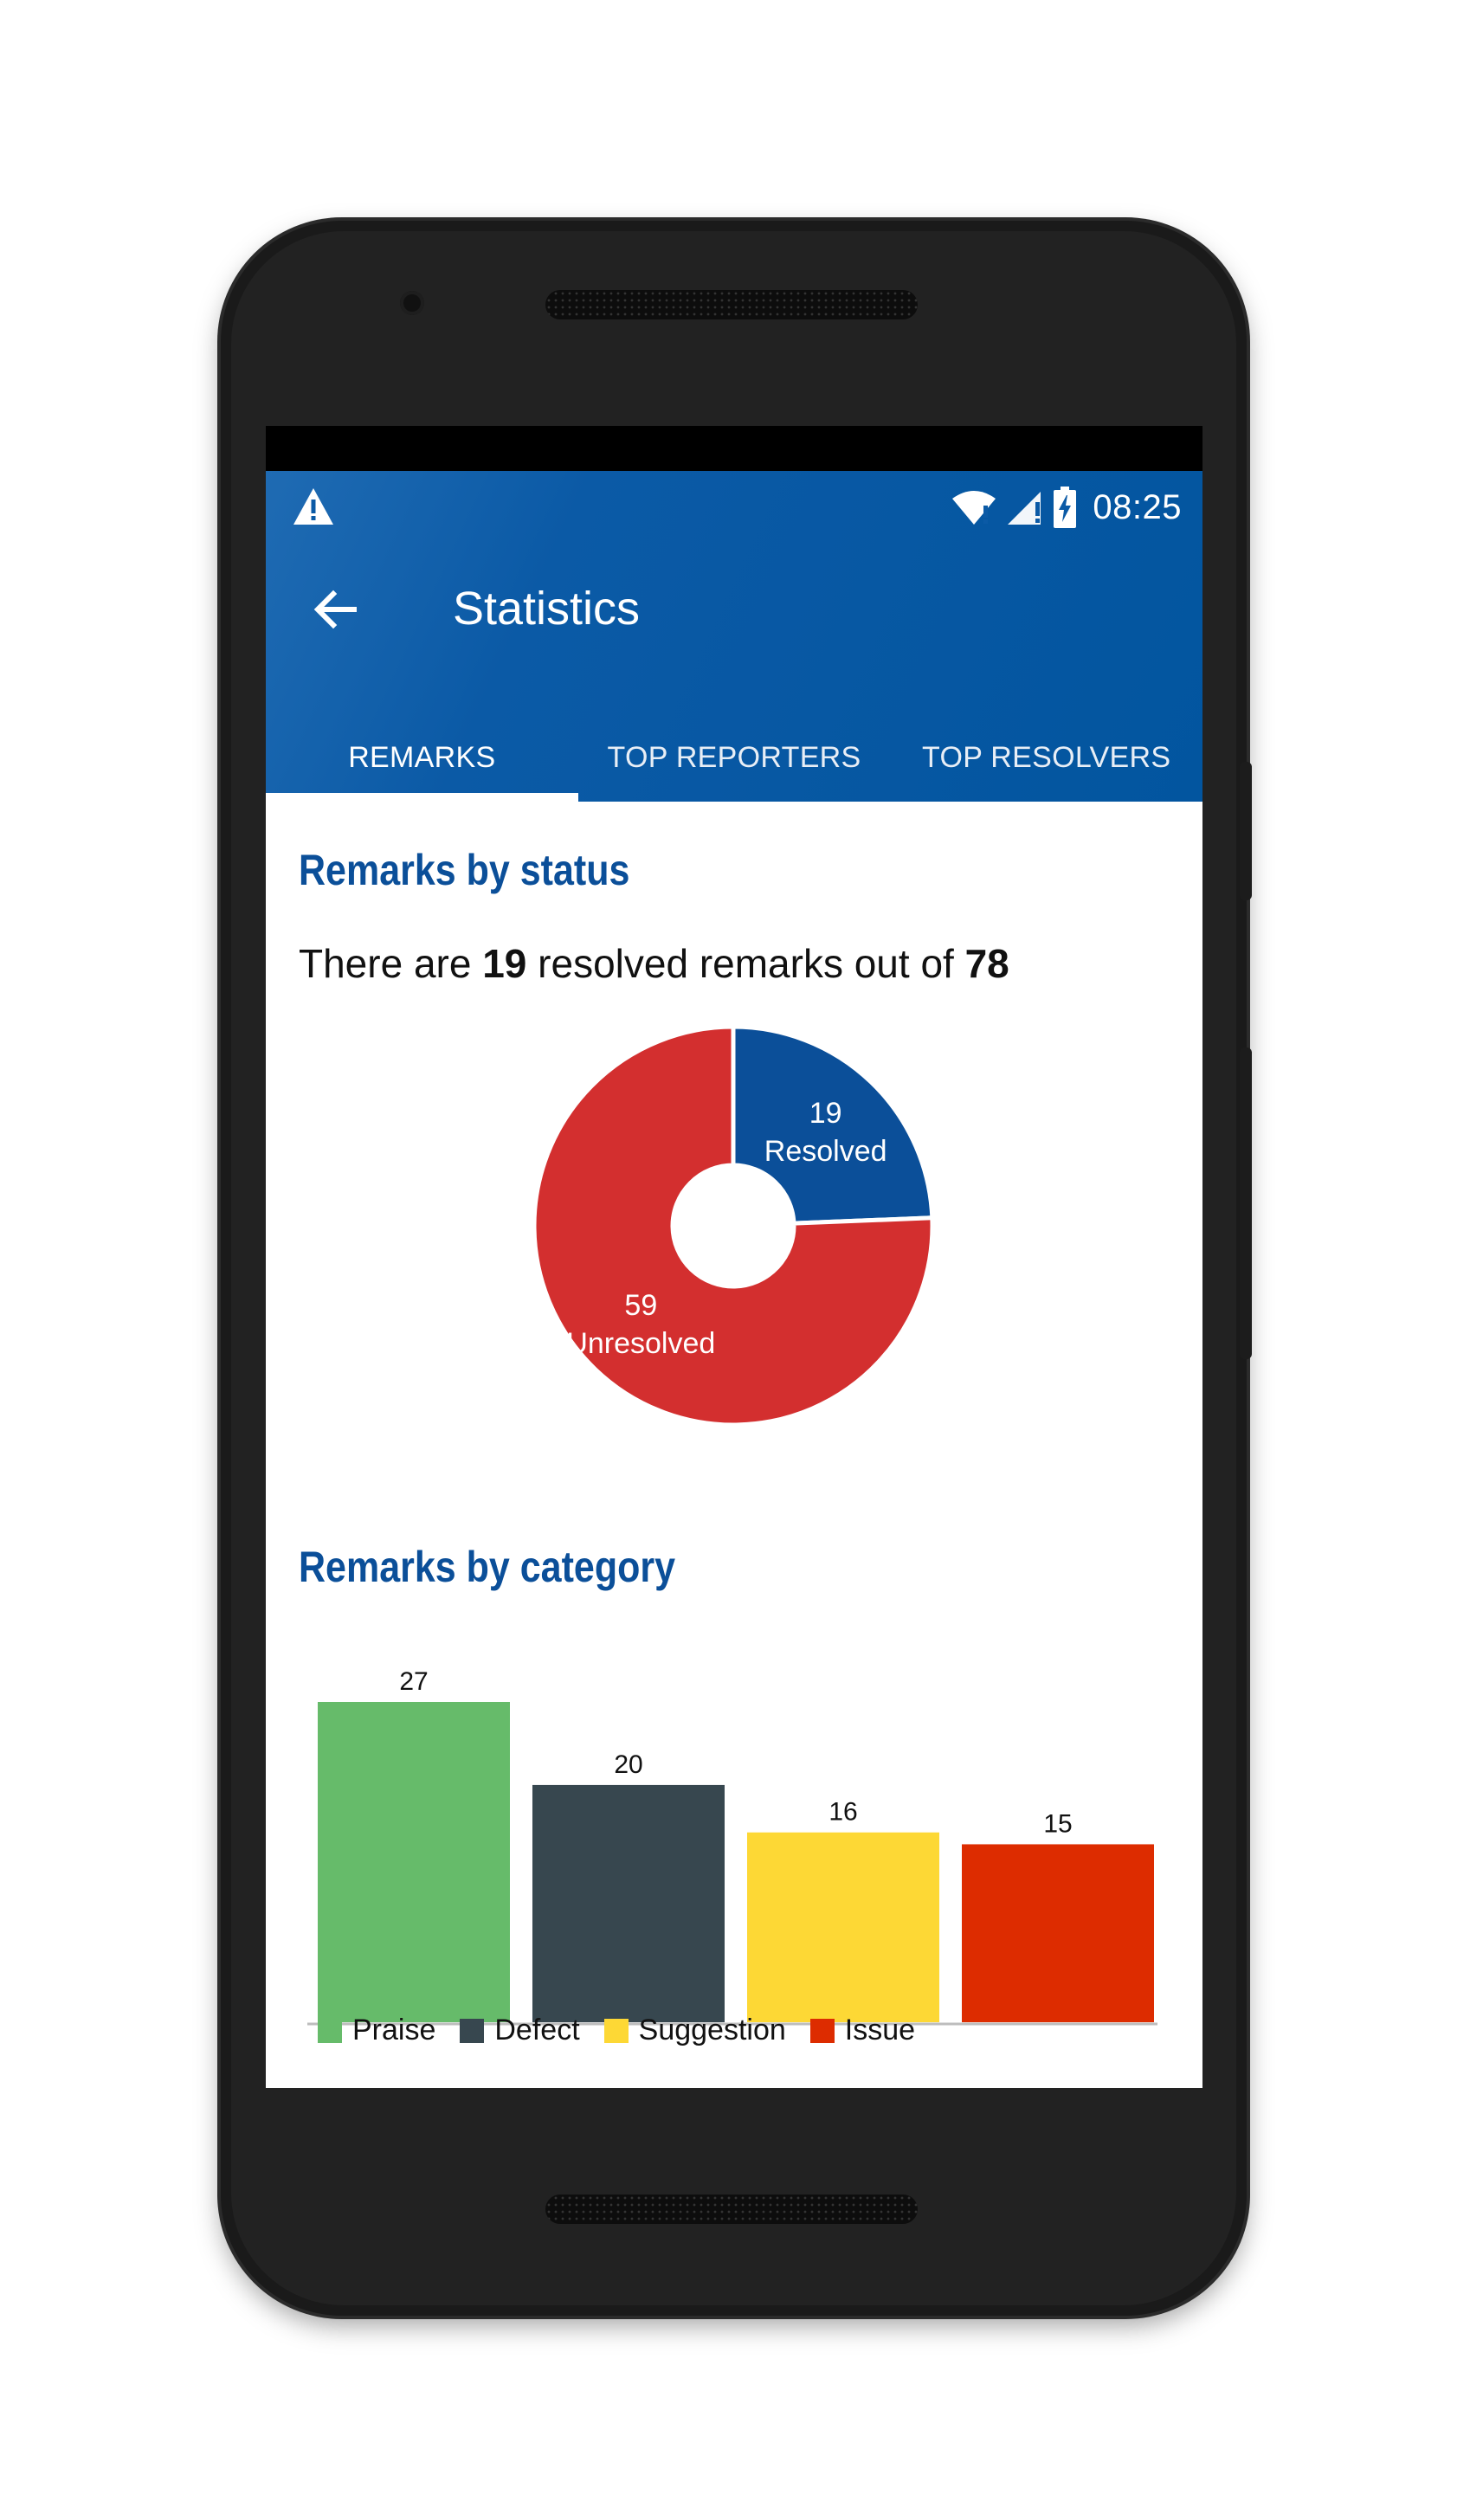 The height and width of the screenshot is (2520, 1470). What do you see at coordinates (465, 870) in the screenshot?
I see `status-section-heading: Remarks by status` at bounding box center [465, 870].